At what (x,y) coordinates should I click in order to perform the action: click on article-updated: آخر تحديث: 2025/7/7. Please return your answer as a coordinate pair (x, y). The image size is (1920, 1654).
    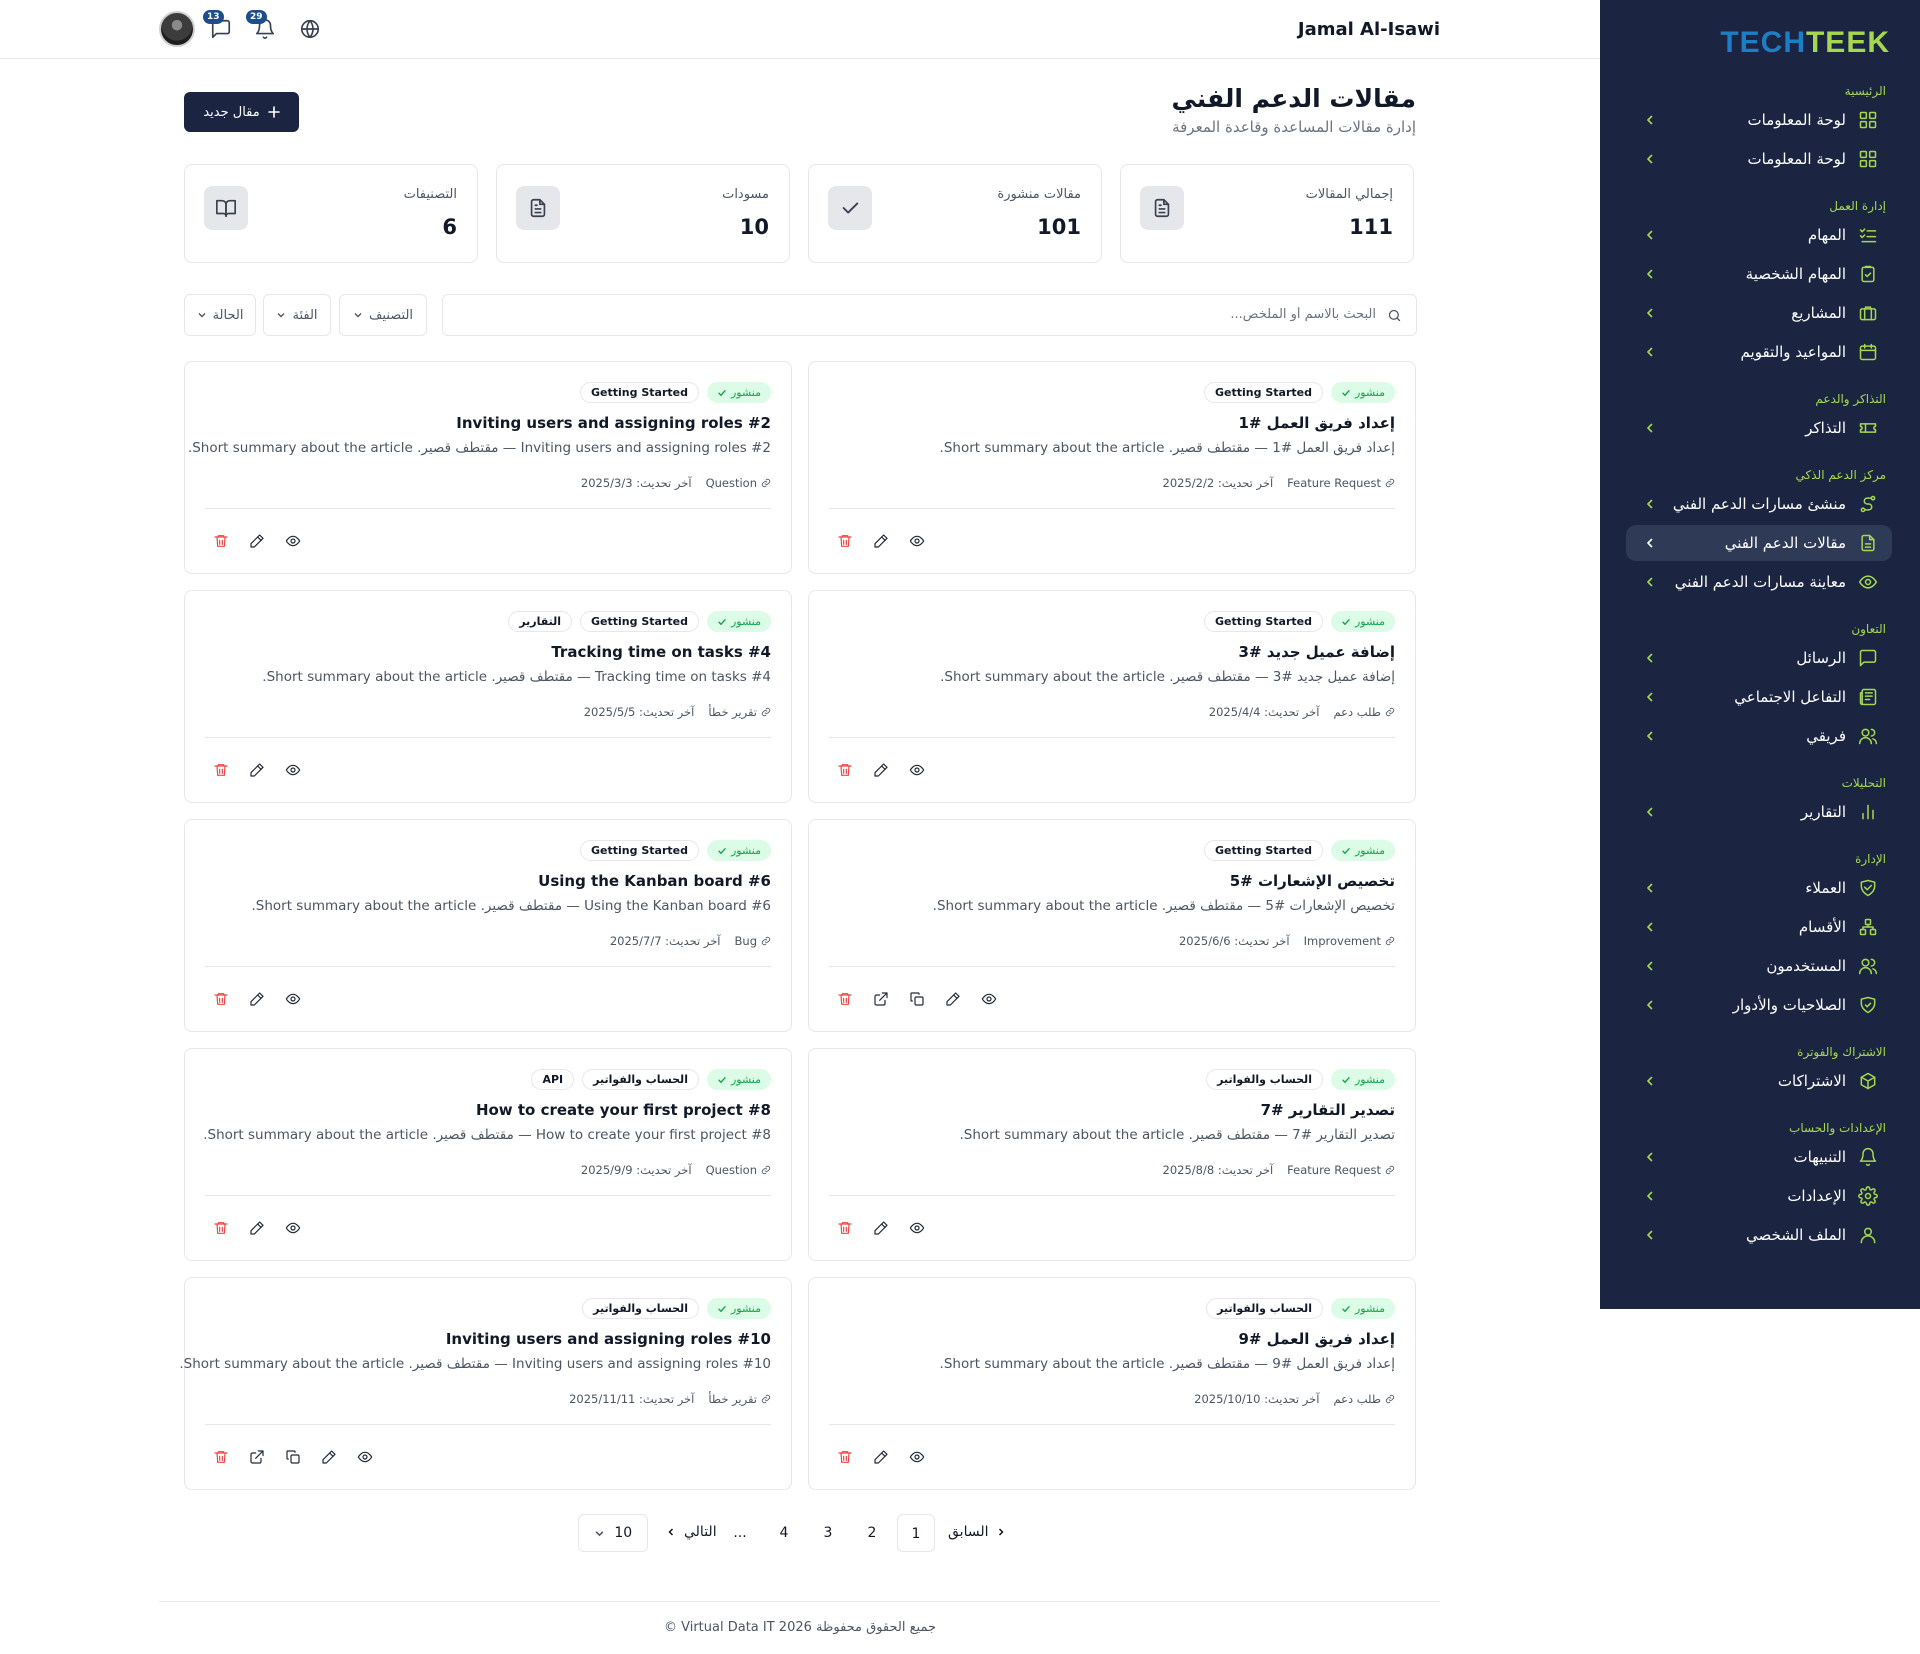
    Looking at the image, I should click on (665, 941).